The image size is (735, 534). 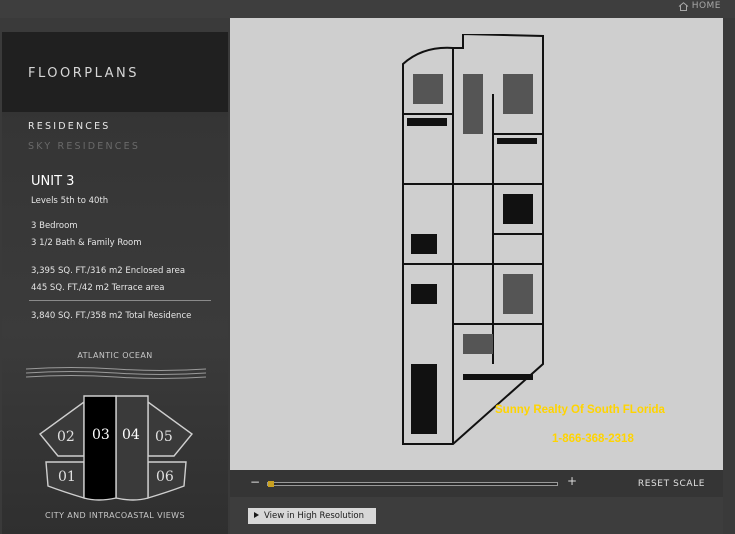 I want to click on keyplan-unit-label: 04, so click(x=131, y=435).